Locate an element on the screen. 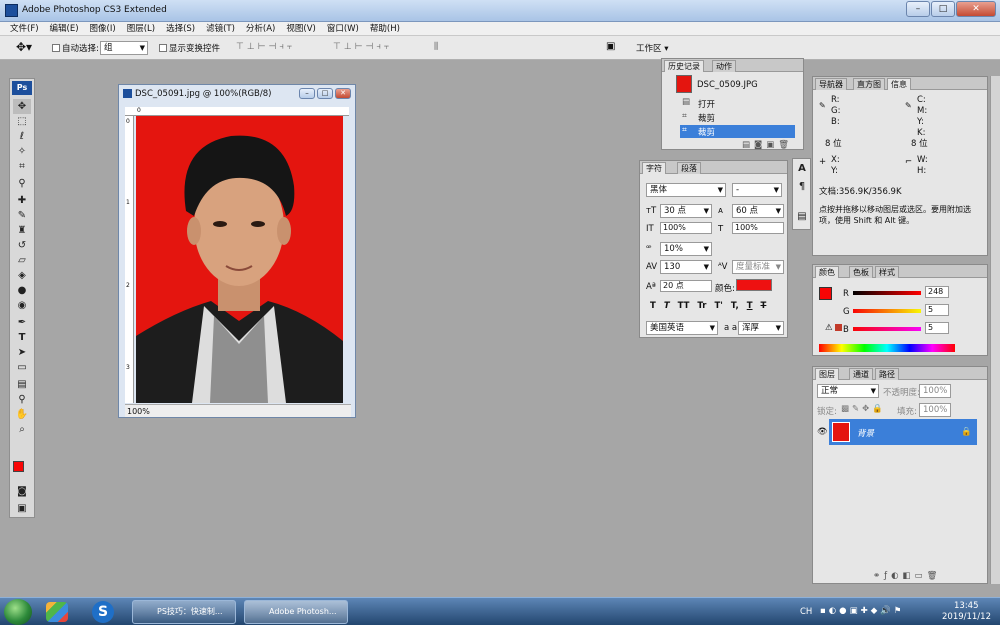 The width and height of the screenshot is (1000, 625). distribute-icons: ⊤⊥⊢⊣⫞⫟ is located at coordinates (362, 47).